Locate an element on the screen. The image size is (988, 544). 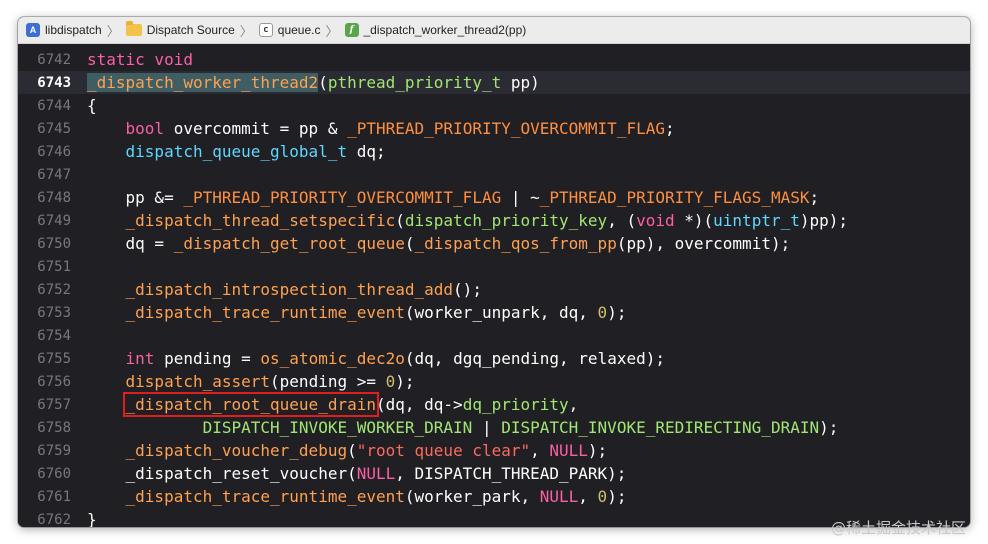
line-number: 6752 is located at coordinates (54, 289).